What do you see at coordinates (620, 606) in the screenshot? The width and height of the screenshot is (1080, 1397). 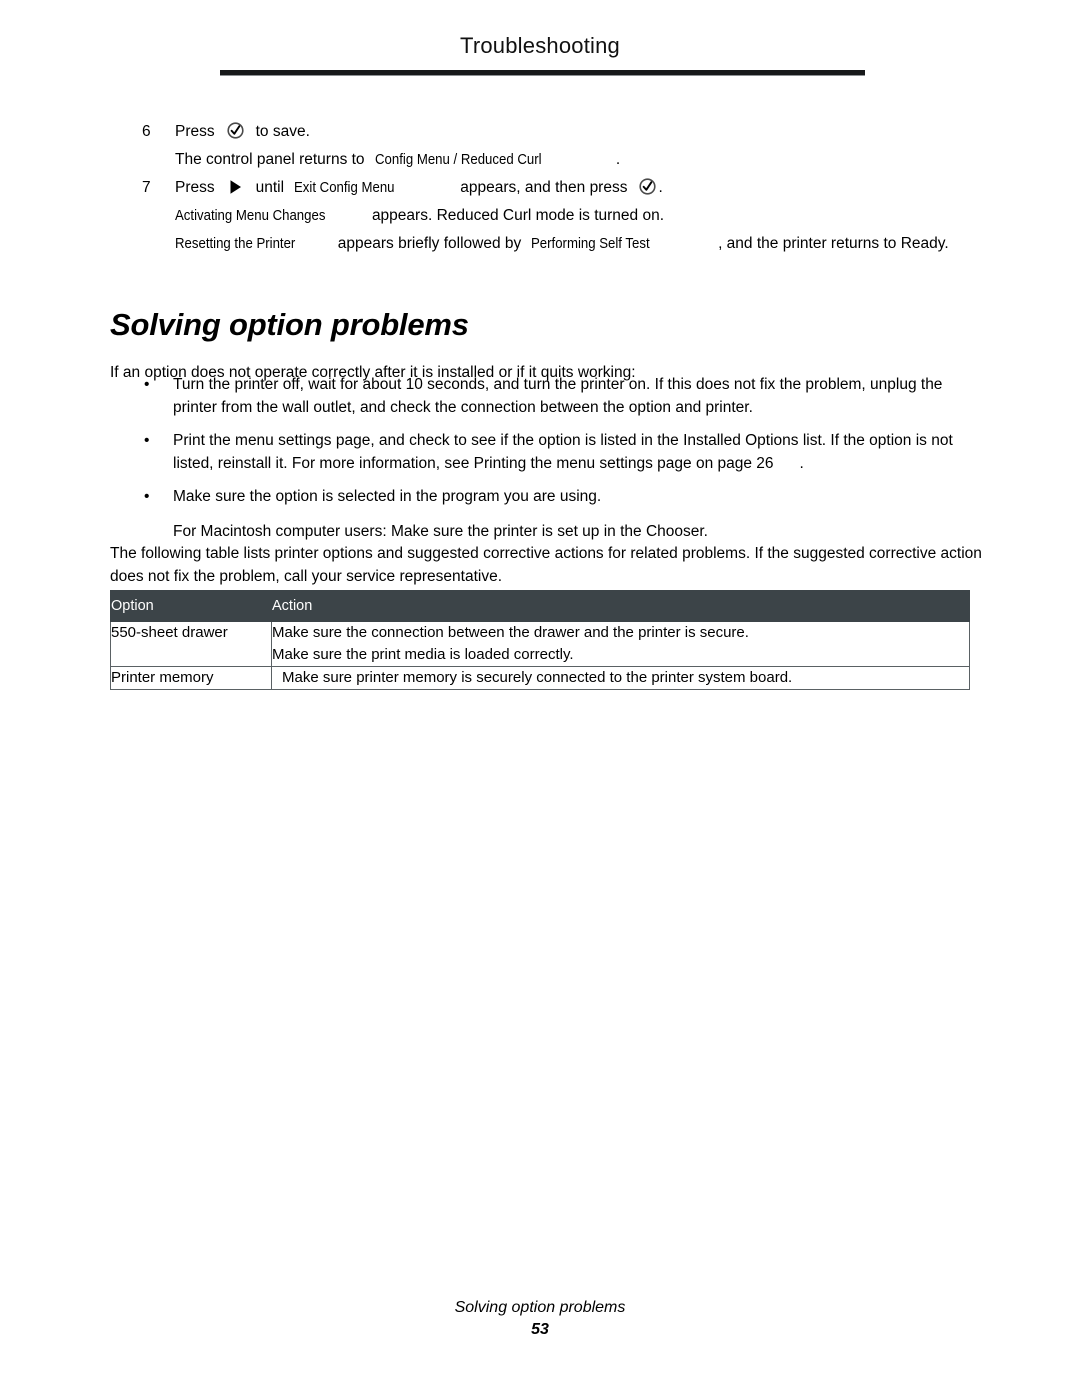 I see `column-header-action: Action` at bounding box center [620, 606].